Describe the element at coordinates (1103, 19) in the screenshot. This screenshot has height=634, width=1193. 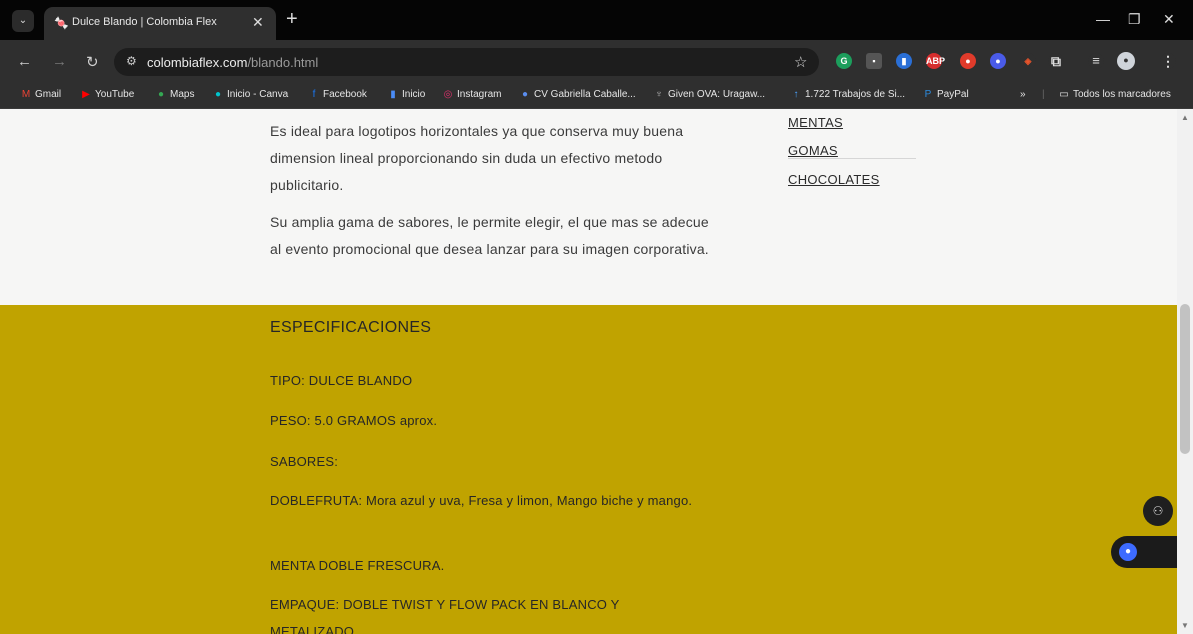
I see `minimize-button: —` at that location.